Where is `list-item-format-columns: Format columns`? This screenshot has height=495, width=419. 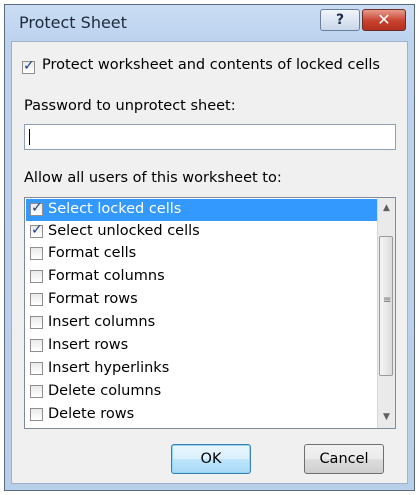
list-item-format-columns: Format columns is located at coordinates (202, 277).